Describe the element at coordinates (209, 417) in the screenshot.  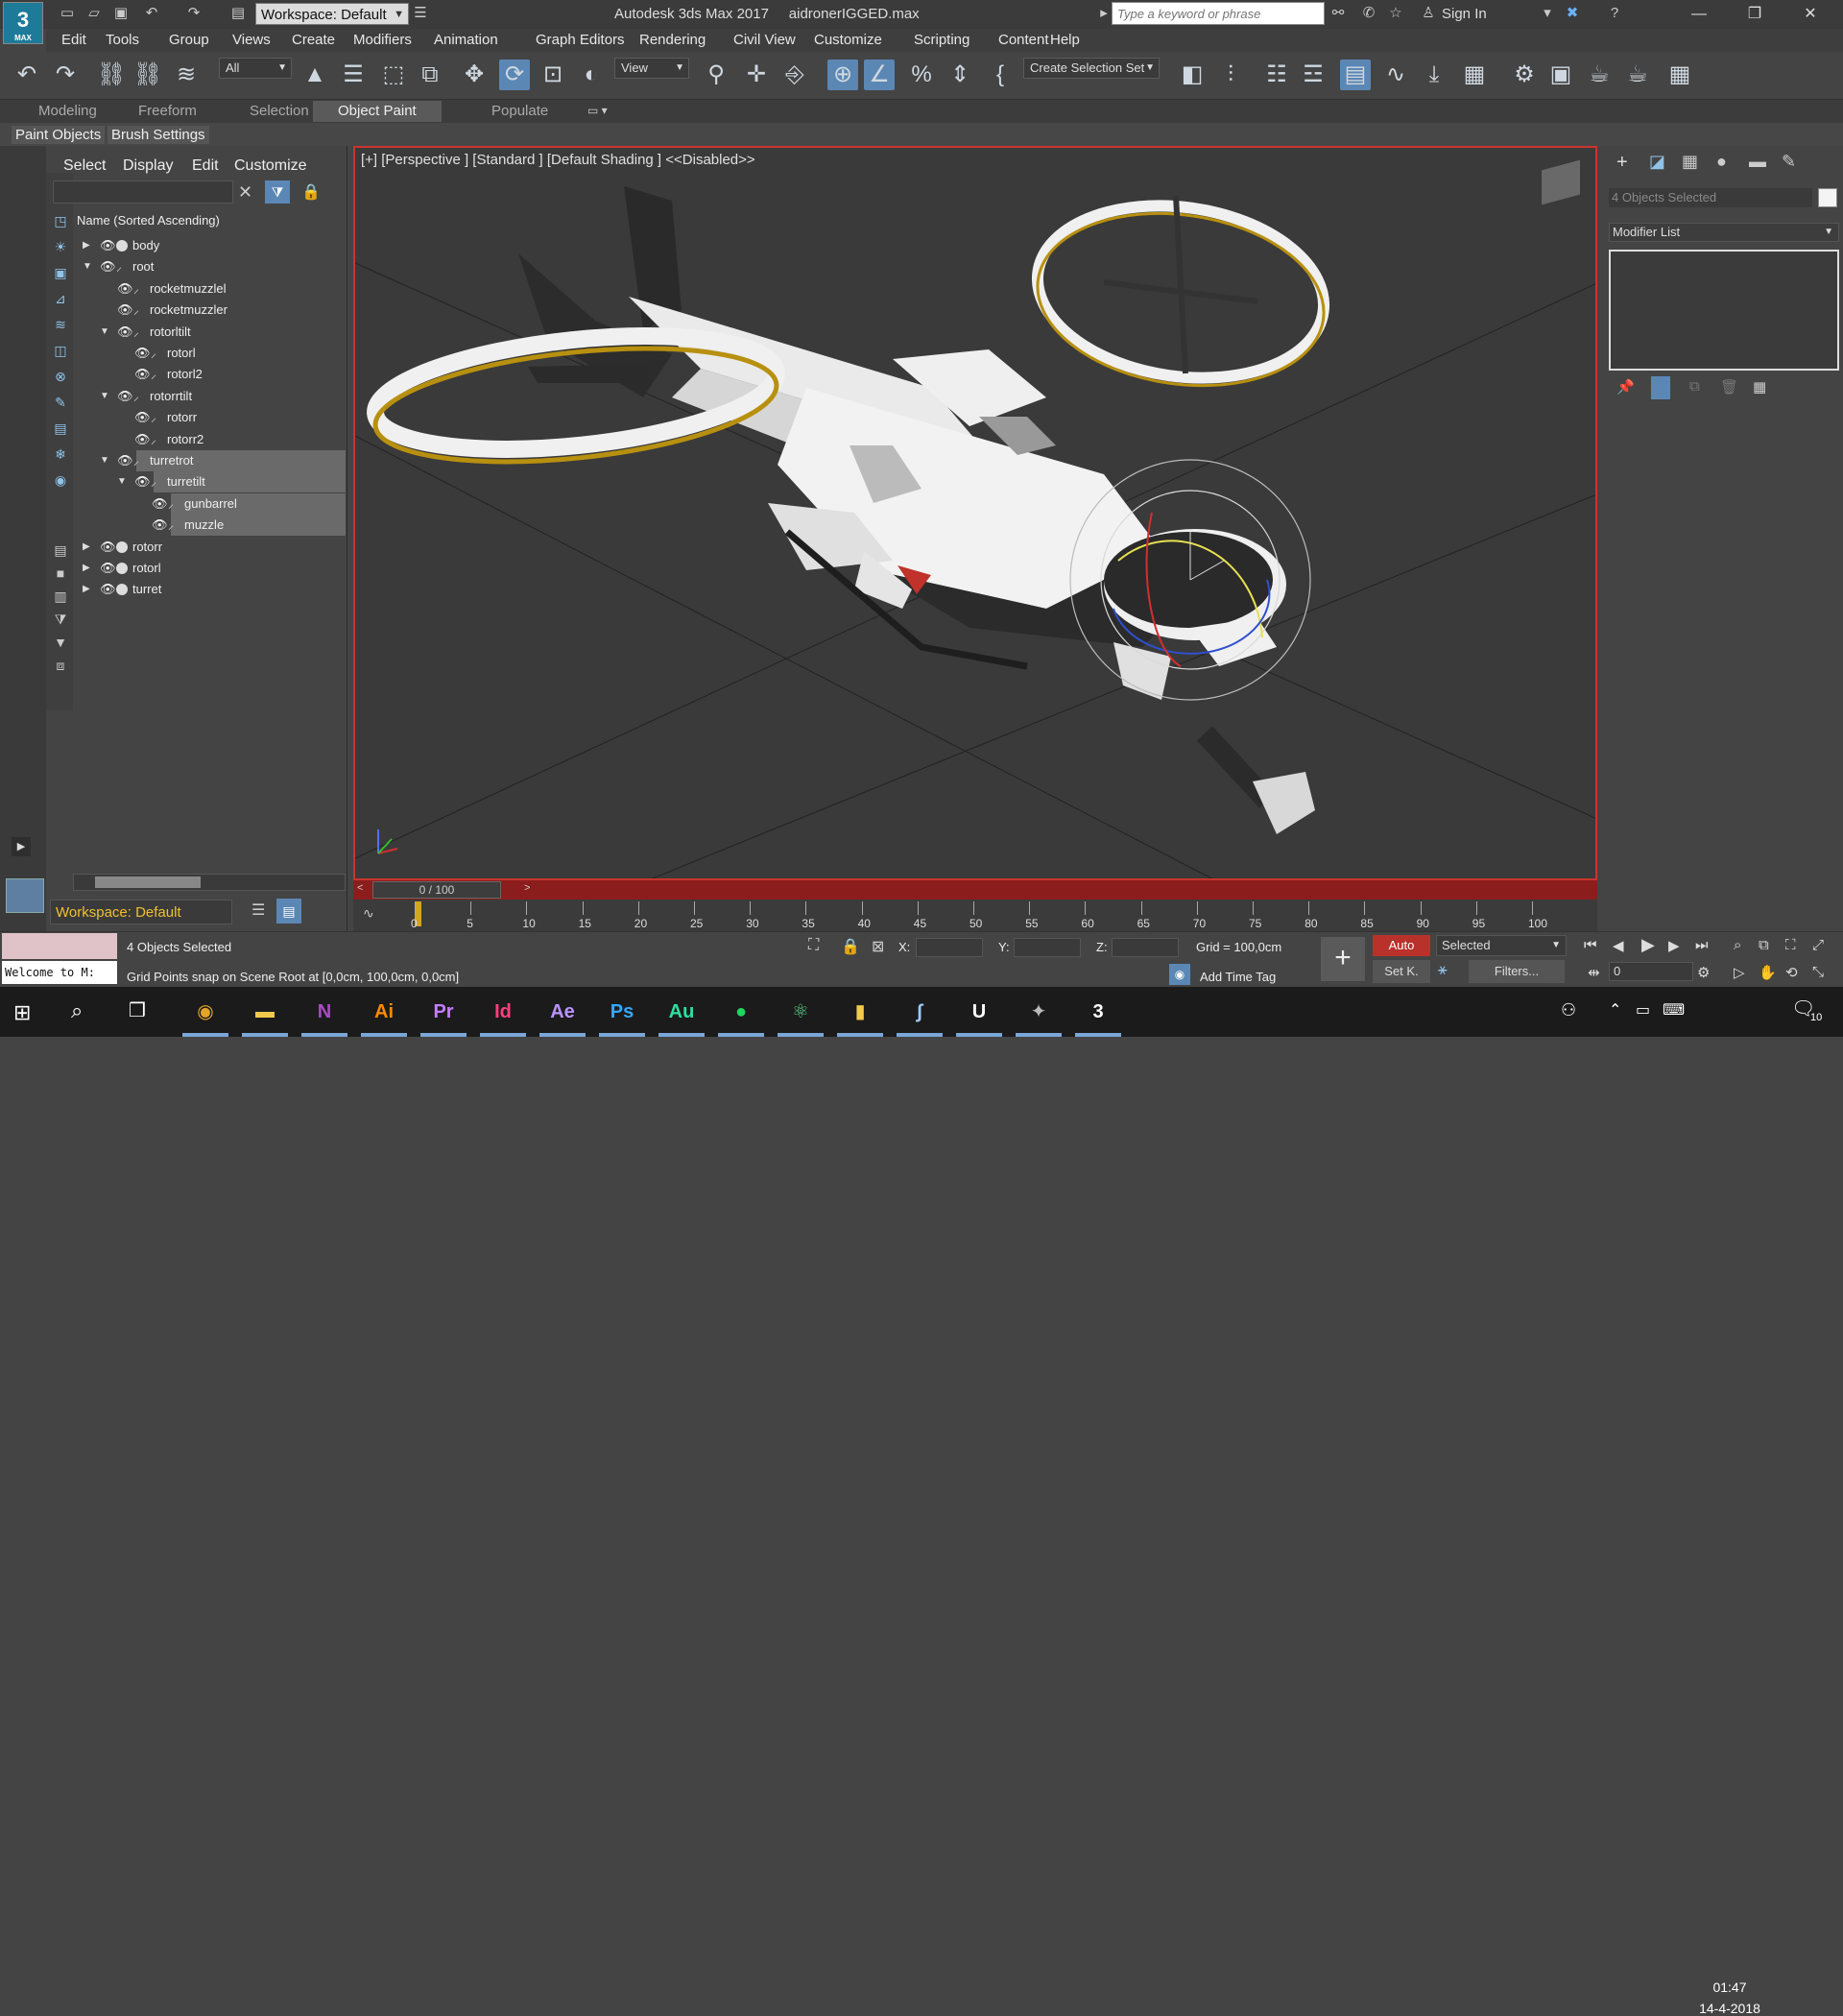
I see `tree-row-rotorr: 👁 ⸝ rotorr` at that location.